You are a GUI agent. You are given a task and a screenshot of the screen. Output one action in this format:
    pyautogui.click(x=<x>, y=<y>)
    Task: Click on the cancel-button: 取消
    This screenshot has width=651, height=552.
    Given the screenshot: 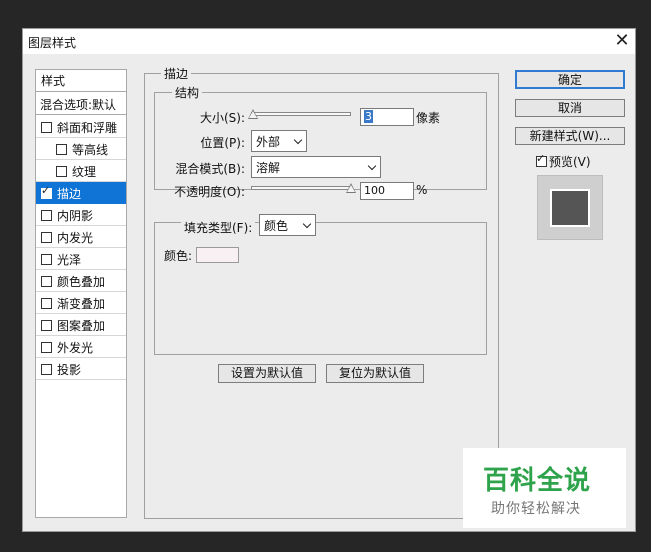 What is the action you would take?
    pyautogui.click(x=570, y=108)
    